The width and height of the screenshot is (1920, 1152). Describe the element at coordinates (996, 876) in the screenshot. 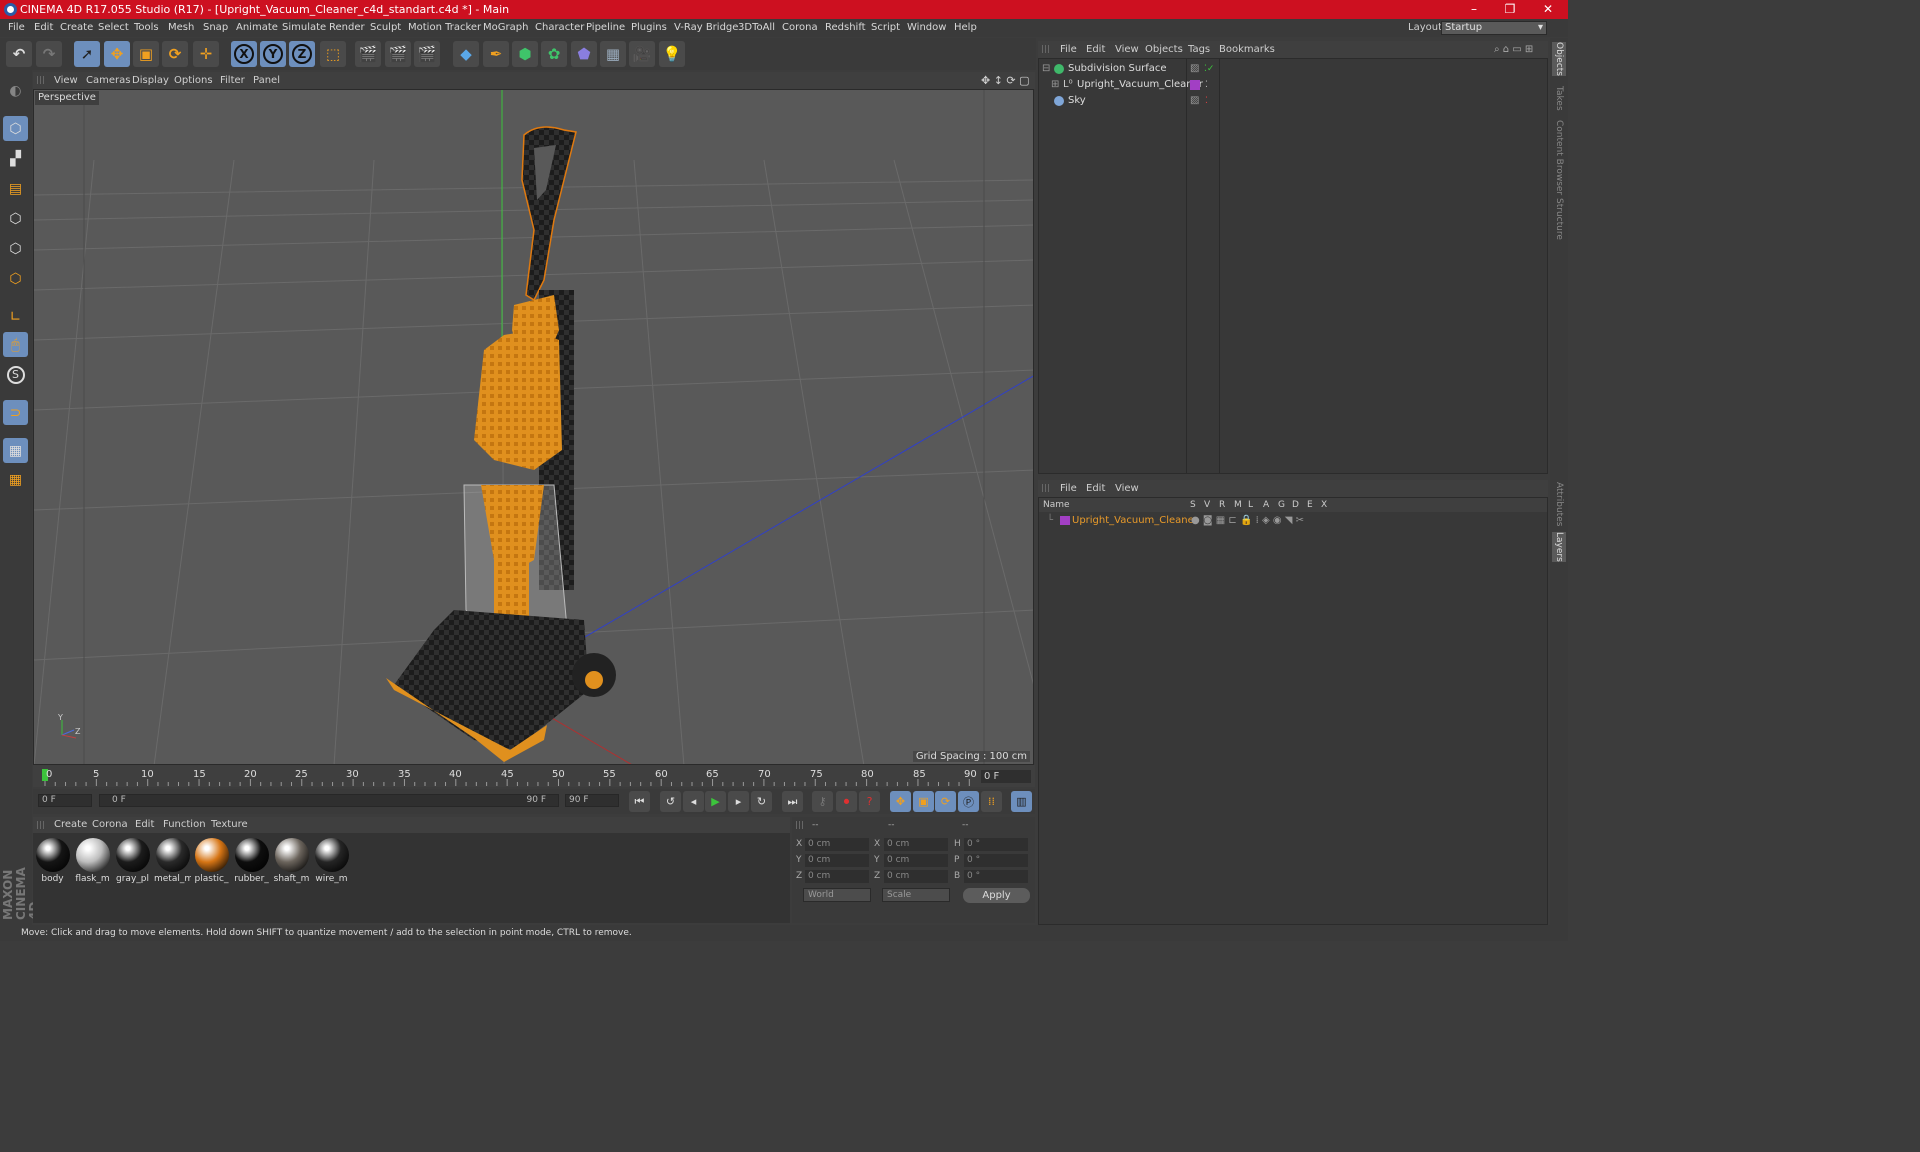

I see `coord-rot-b-field: 0 °` at that location.